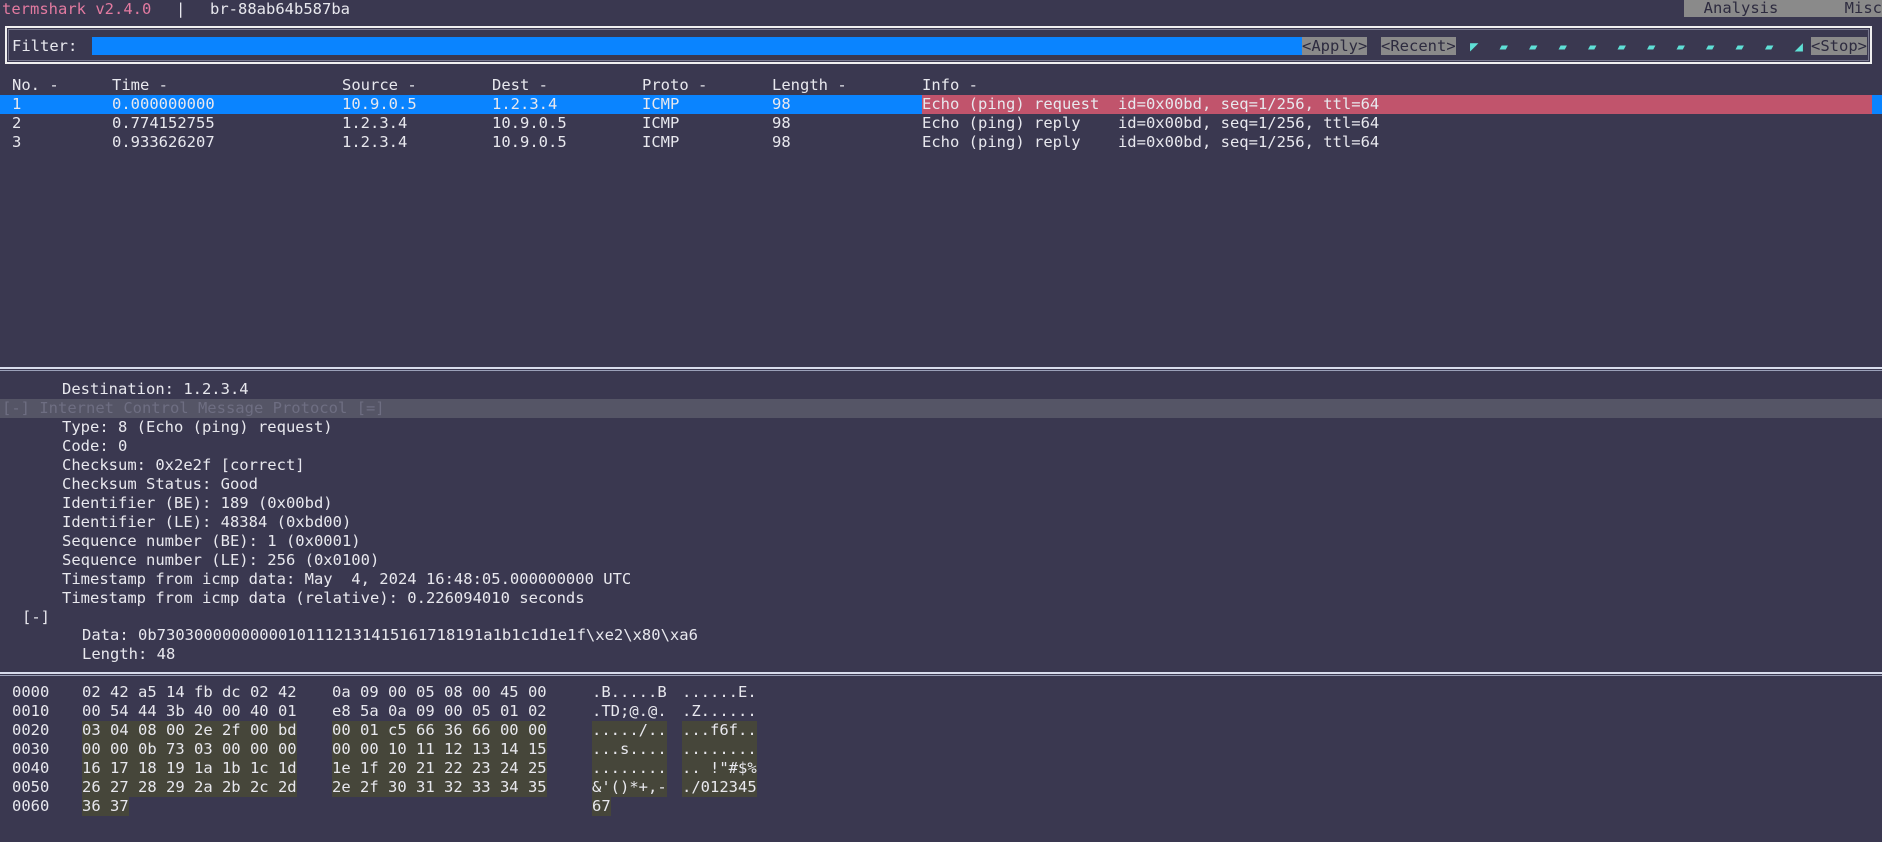 This screenshot has height=842, width=1882. What do you see at coordinates (674, 85) in the screenshot?
I see `column-header-proto: Proto -` at bounding box center [674, 85].